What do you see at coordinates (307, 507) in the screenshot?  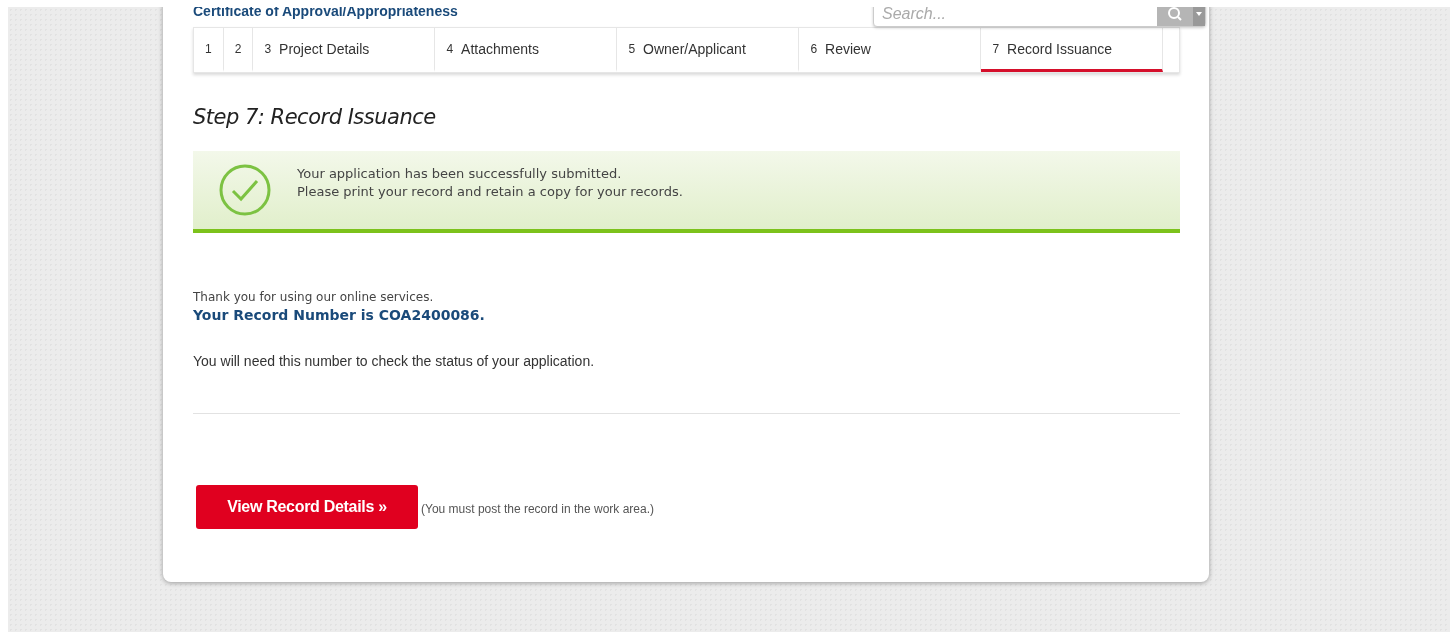 I see `view-record-details-button: View Record Details »` at bounding box center [307, 507].